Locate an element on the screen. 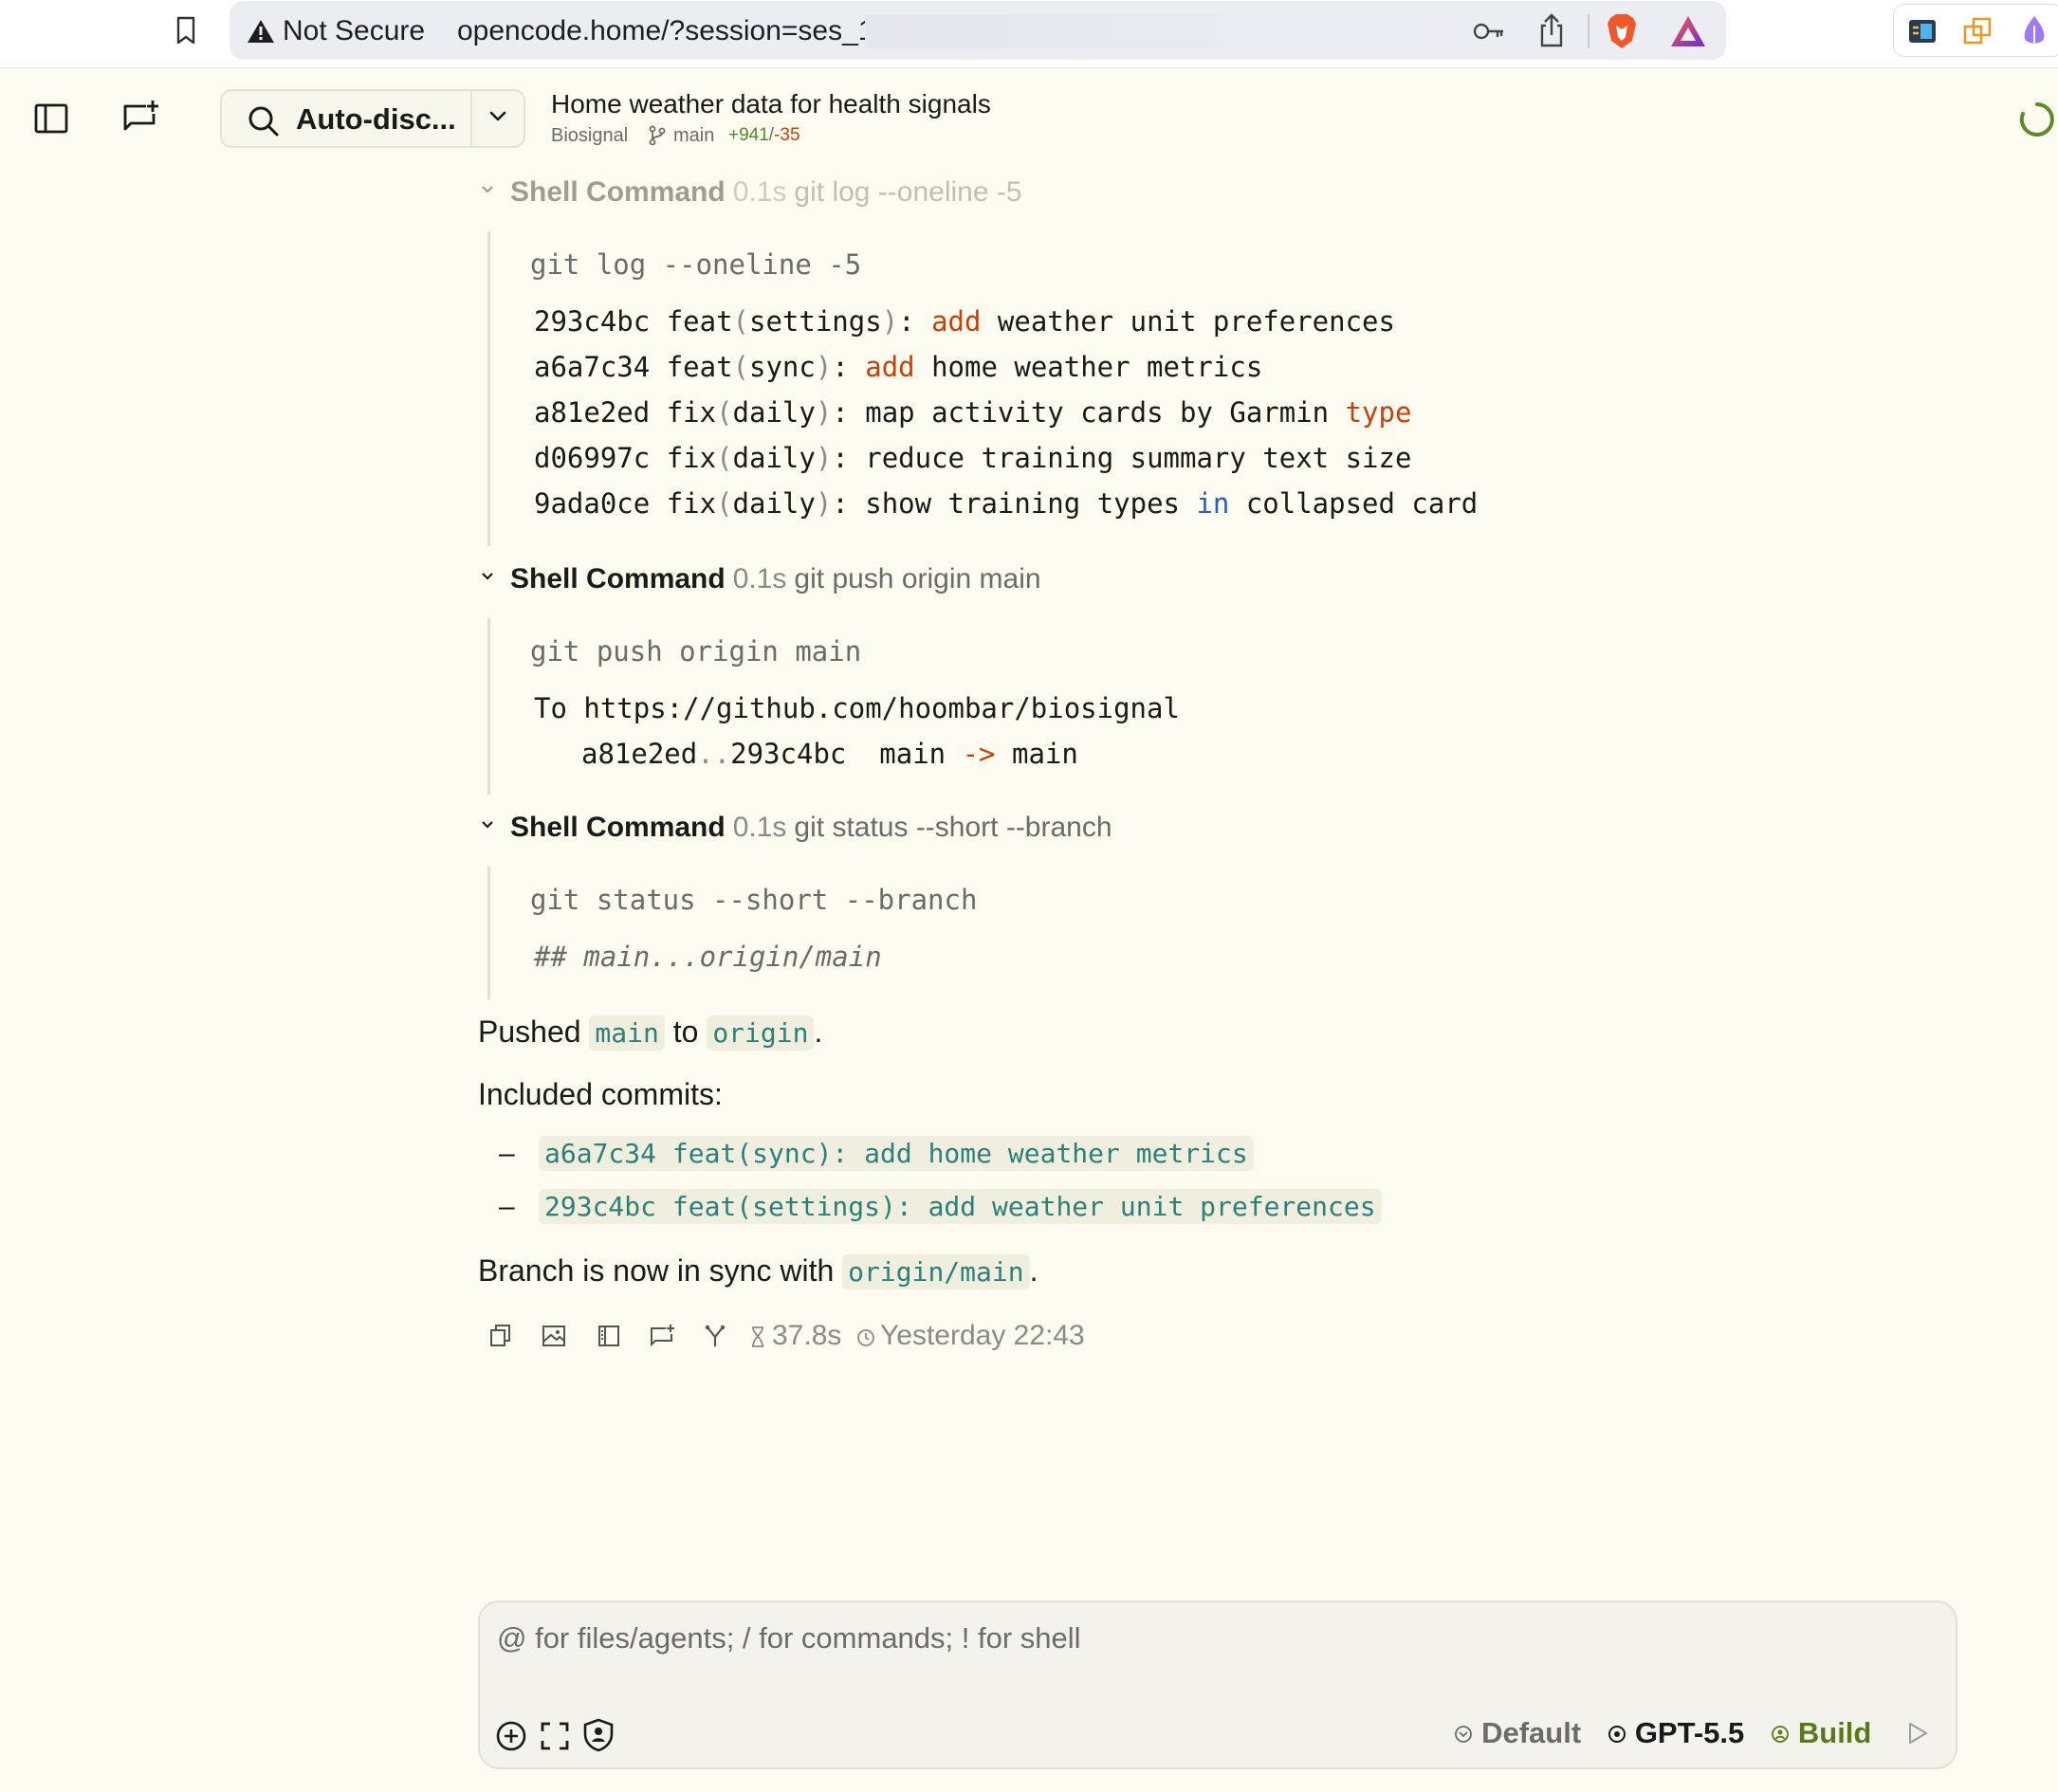  expand-icon is located at coordinates (555, 1736).